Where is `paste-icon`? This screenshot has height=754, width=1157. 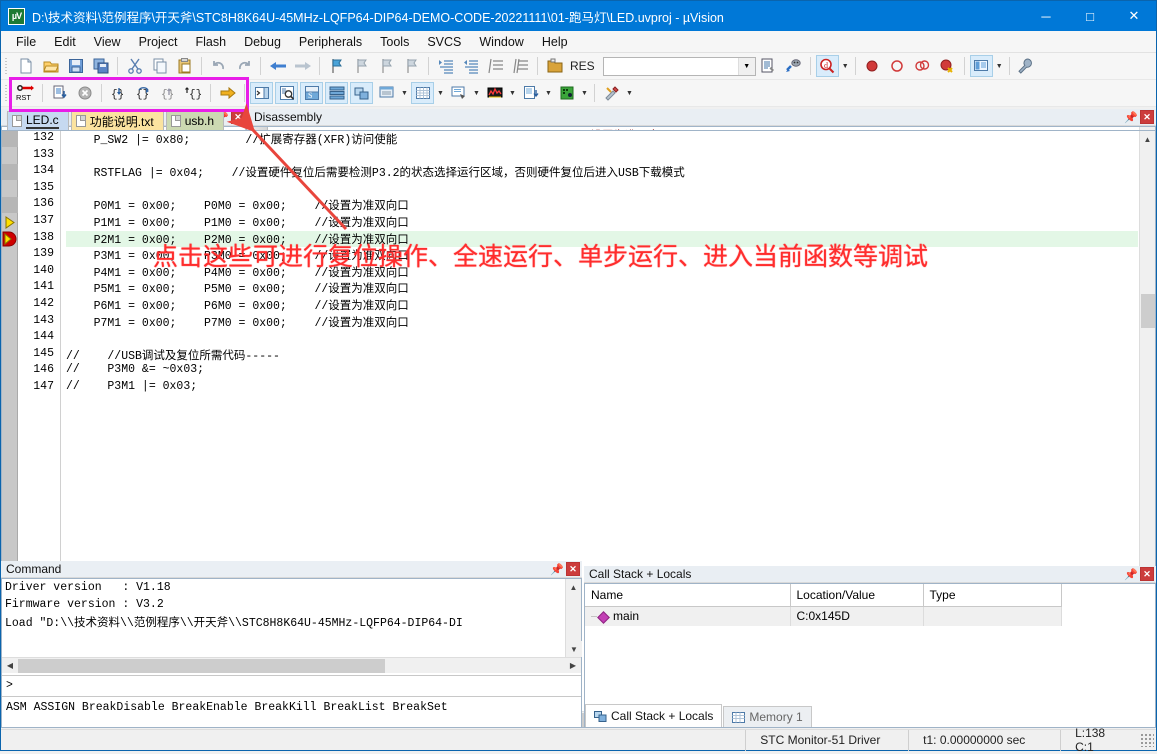
paste-icon is located at coordinates (184, 66).